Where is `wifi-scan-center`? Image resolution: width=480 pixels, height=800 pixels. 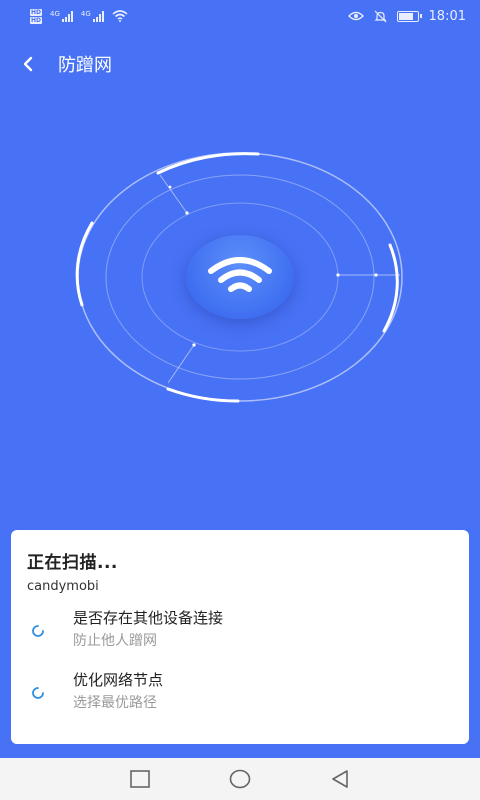
wifi-scan-center is located at coordinates (240, 277).